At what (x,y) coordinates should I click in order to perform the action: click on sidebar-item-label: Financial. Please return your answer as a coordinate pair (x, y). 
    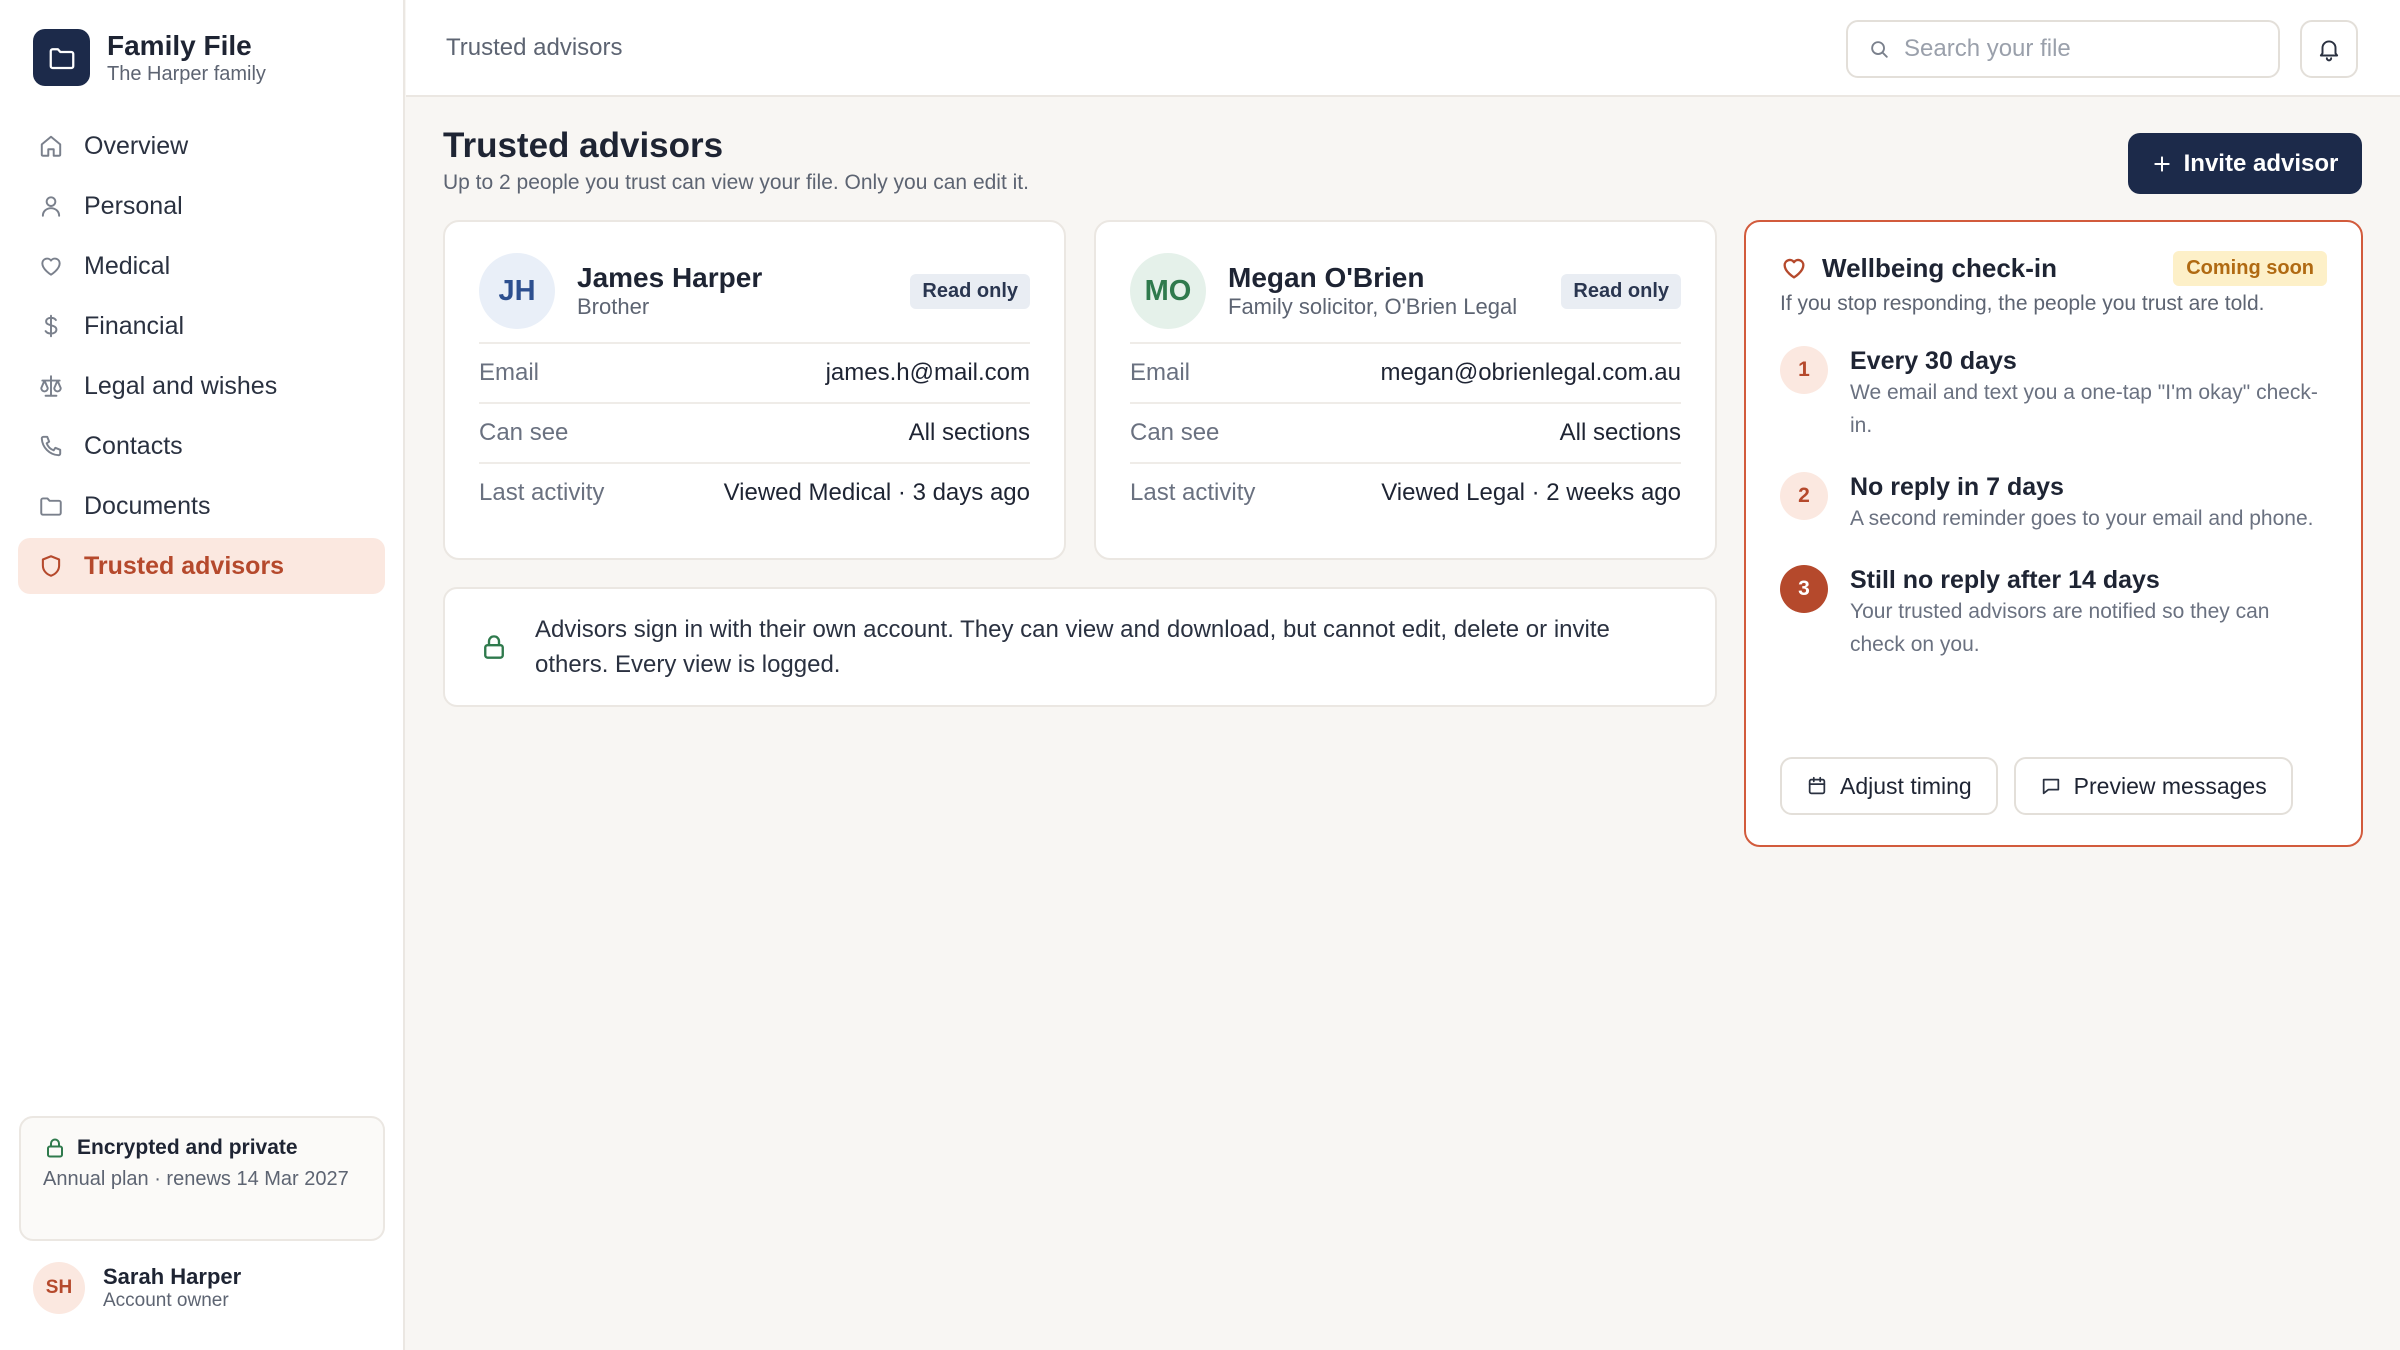
    Looking at the image, I should click on (134, 325).